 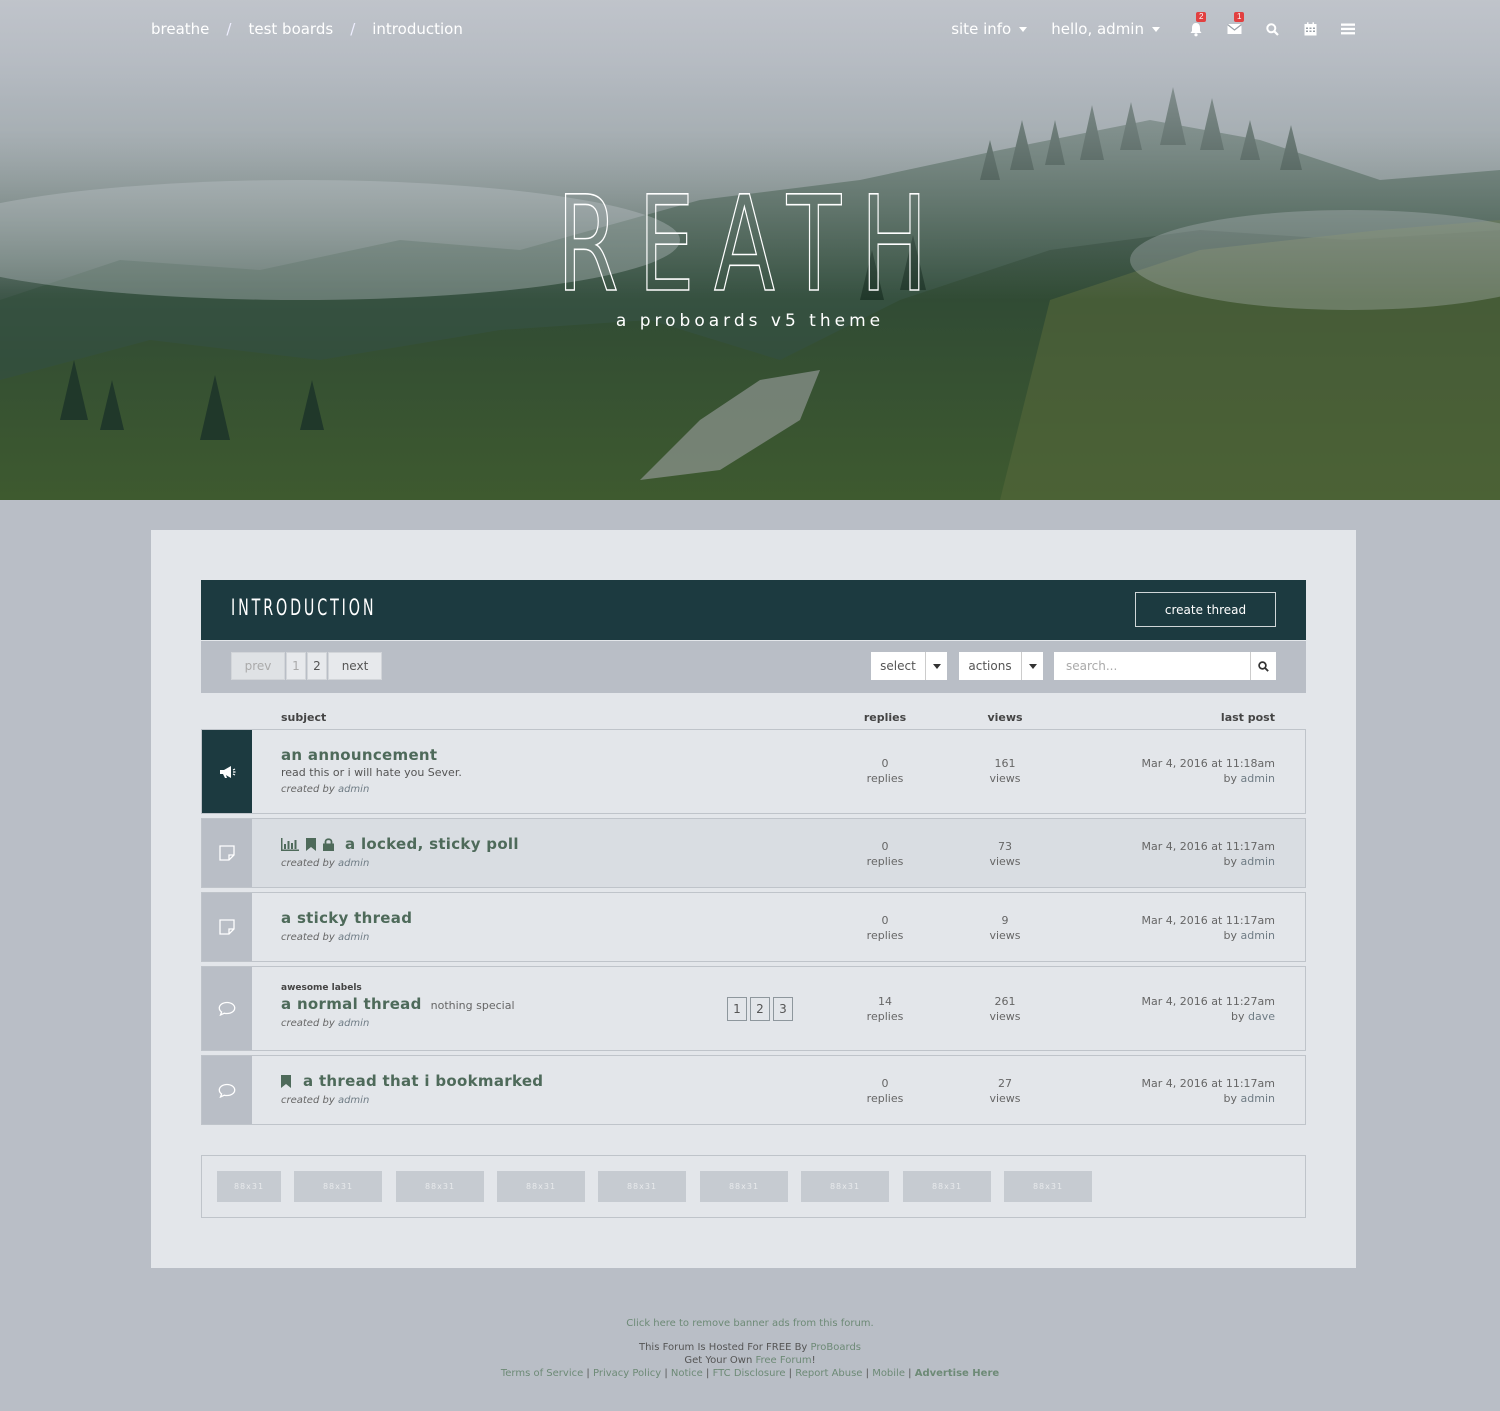 I want to click on views-value: 261, so click(x=1005, y=1001).